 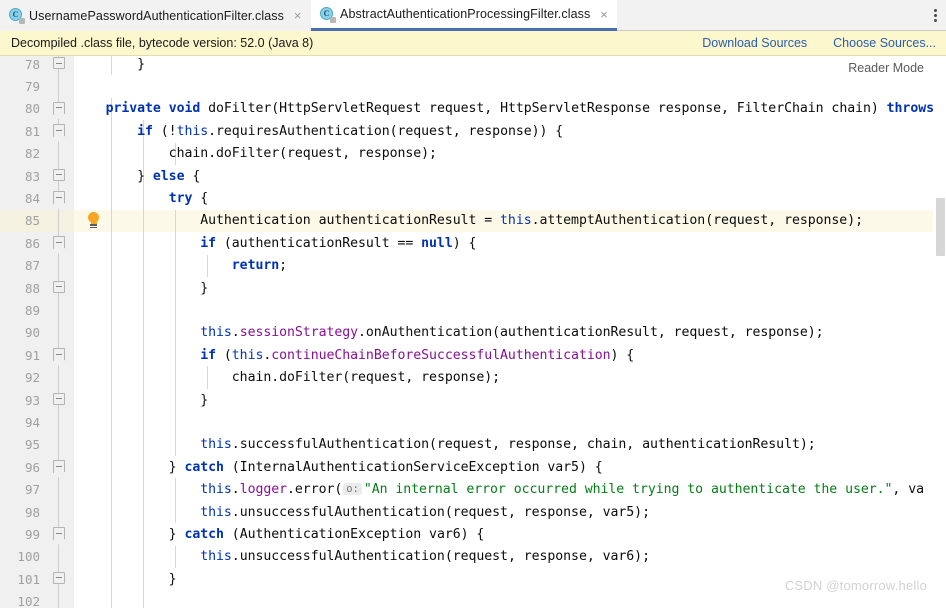 I want to click on code-line: 84 try {, so click(x=473, y=198).